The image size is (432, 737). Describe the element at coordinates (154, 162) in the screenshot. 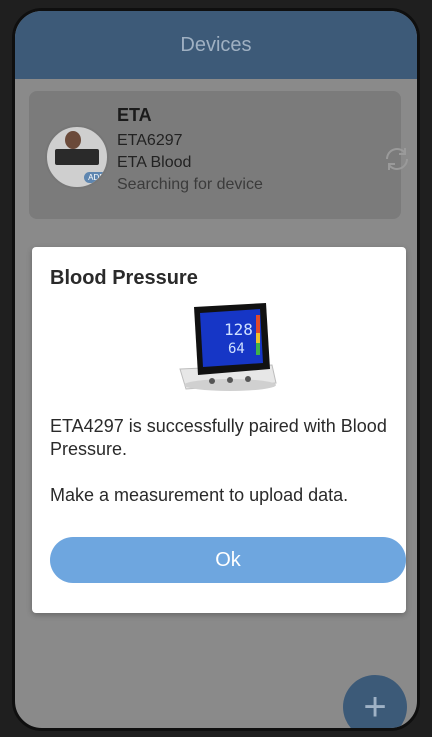

I see `device-type: ETA Blood` at that location.